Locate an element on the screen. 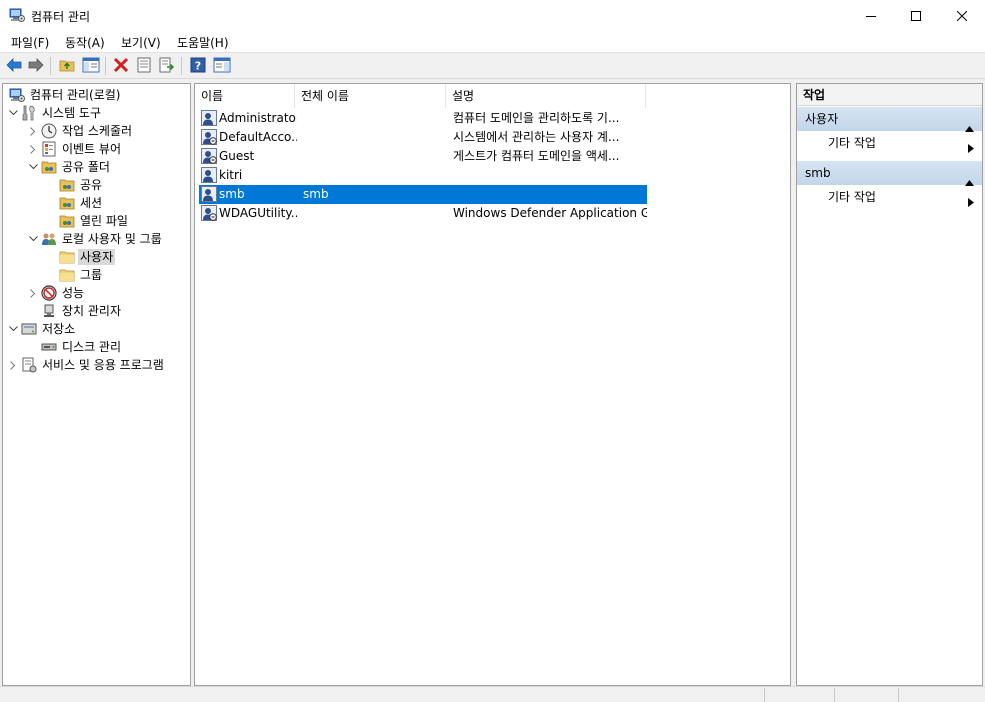 This screenshot has width=985, height=702. toolbar-separator is located at coordinates (105, 66).